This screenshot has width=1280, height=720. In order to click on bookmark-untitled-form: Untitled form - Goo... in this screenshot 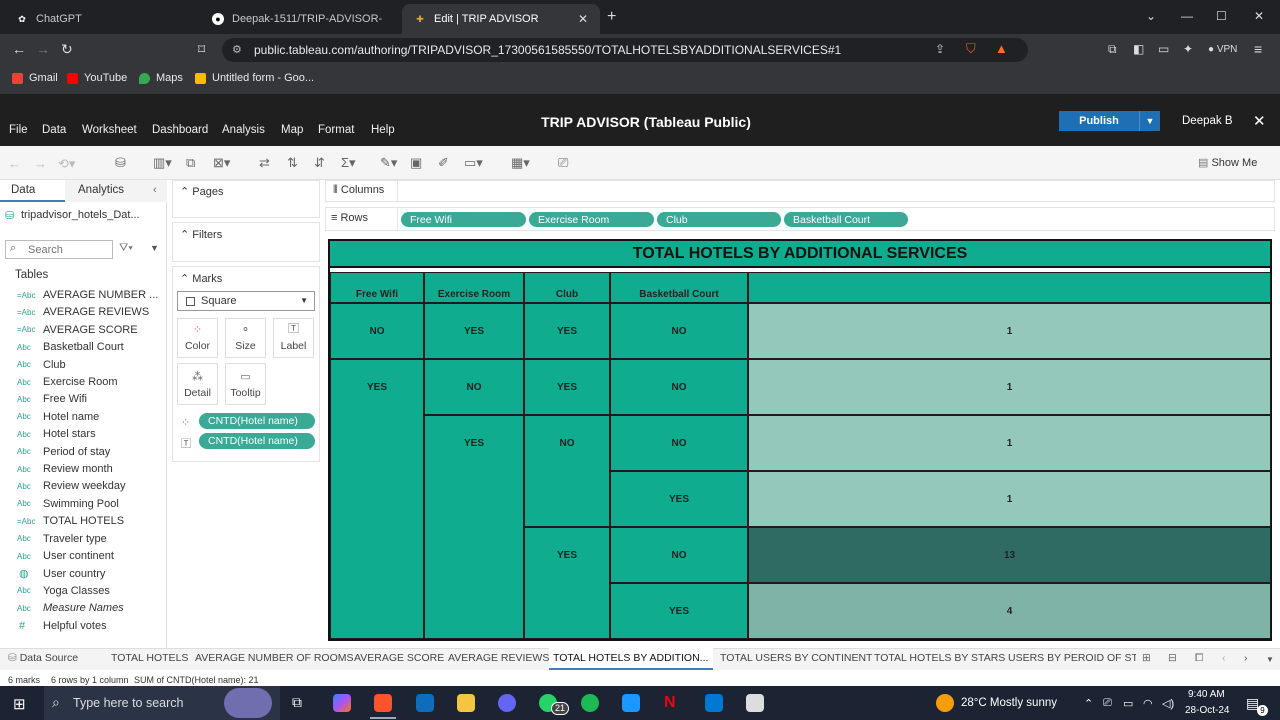, I will do `click(254, 78)`.